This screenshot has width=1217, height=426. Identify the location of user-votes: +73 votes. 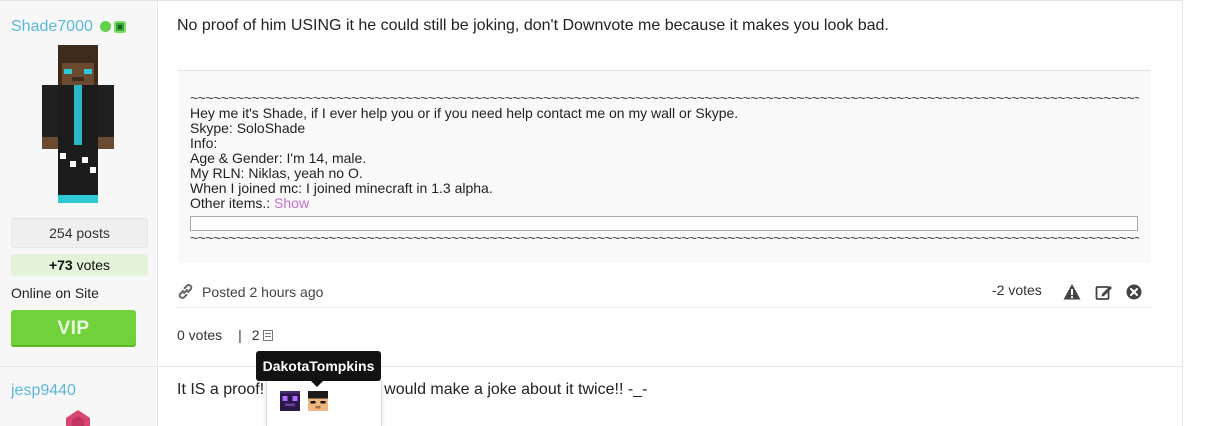
(79, 265).